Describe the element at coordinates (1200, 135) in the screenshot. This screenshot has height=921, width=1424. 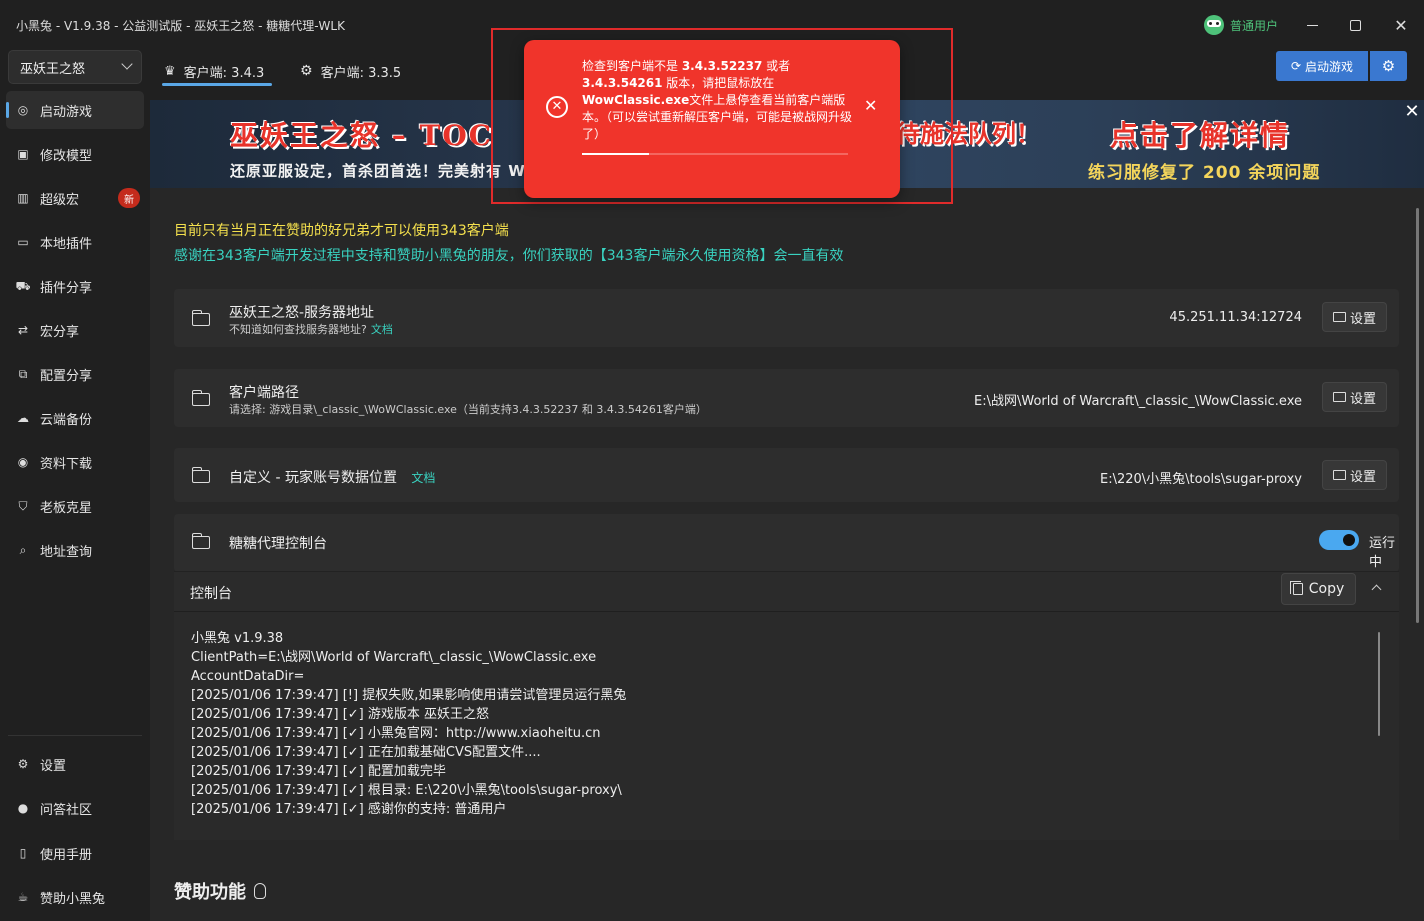
I see `banner-cta: 点击了解详情` at that location.